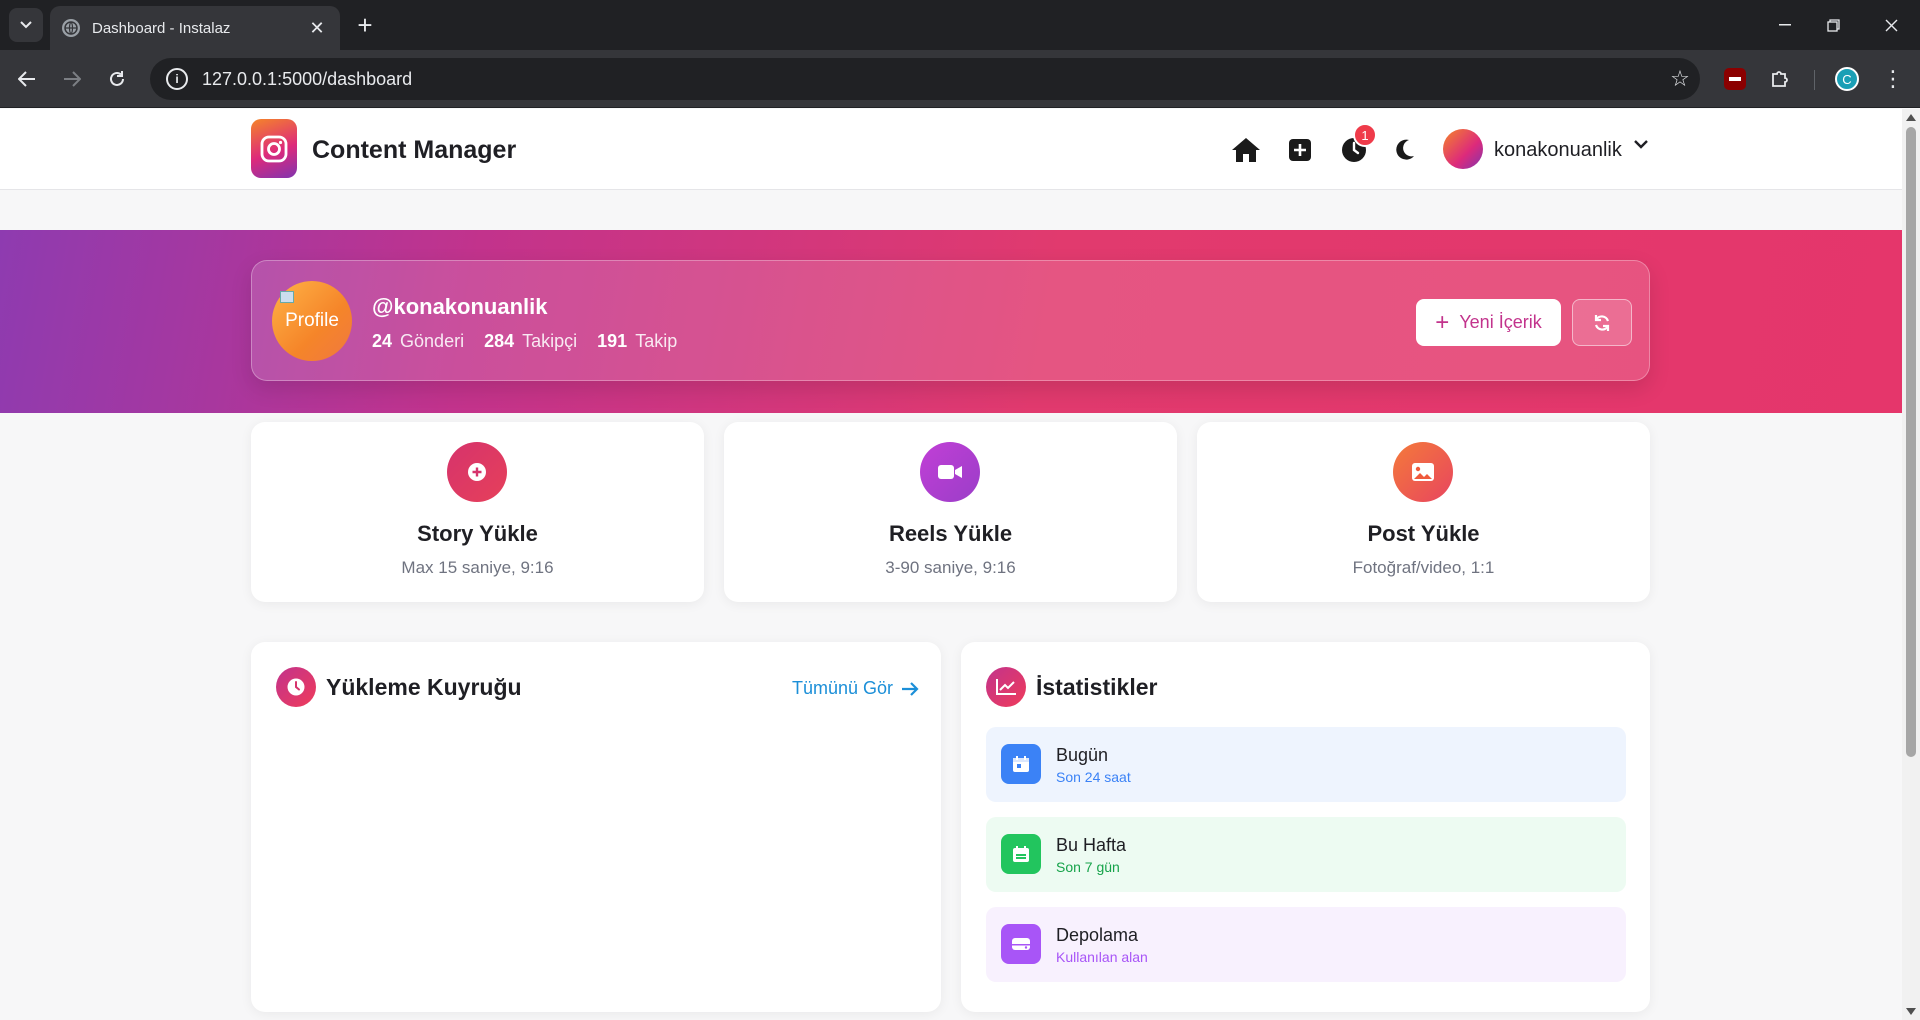  I want to click on back-button, so click(27, 79).